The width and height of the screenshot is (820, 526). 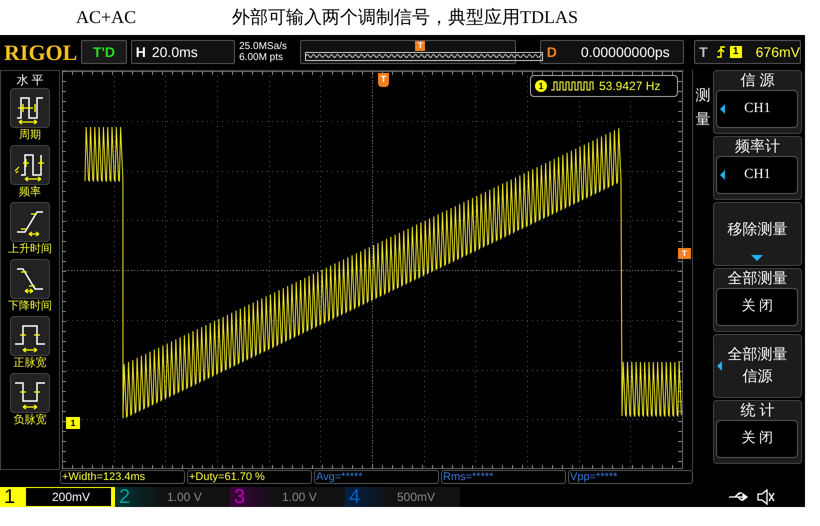 What do you see at coordinates (30, 305) in the screenshot?
I see `measure-label: 下降时间` at bounding box center [30, 305].